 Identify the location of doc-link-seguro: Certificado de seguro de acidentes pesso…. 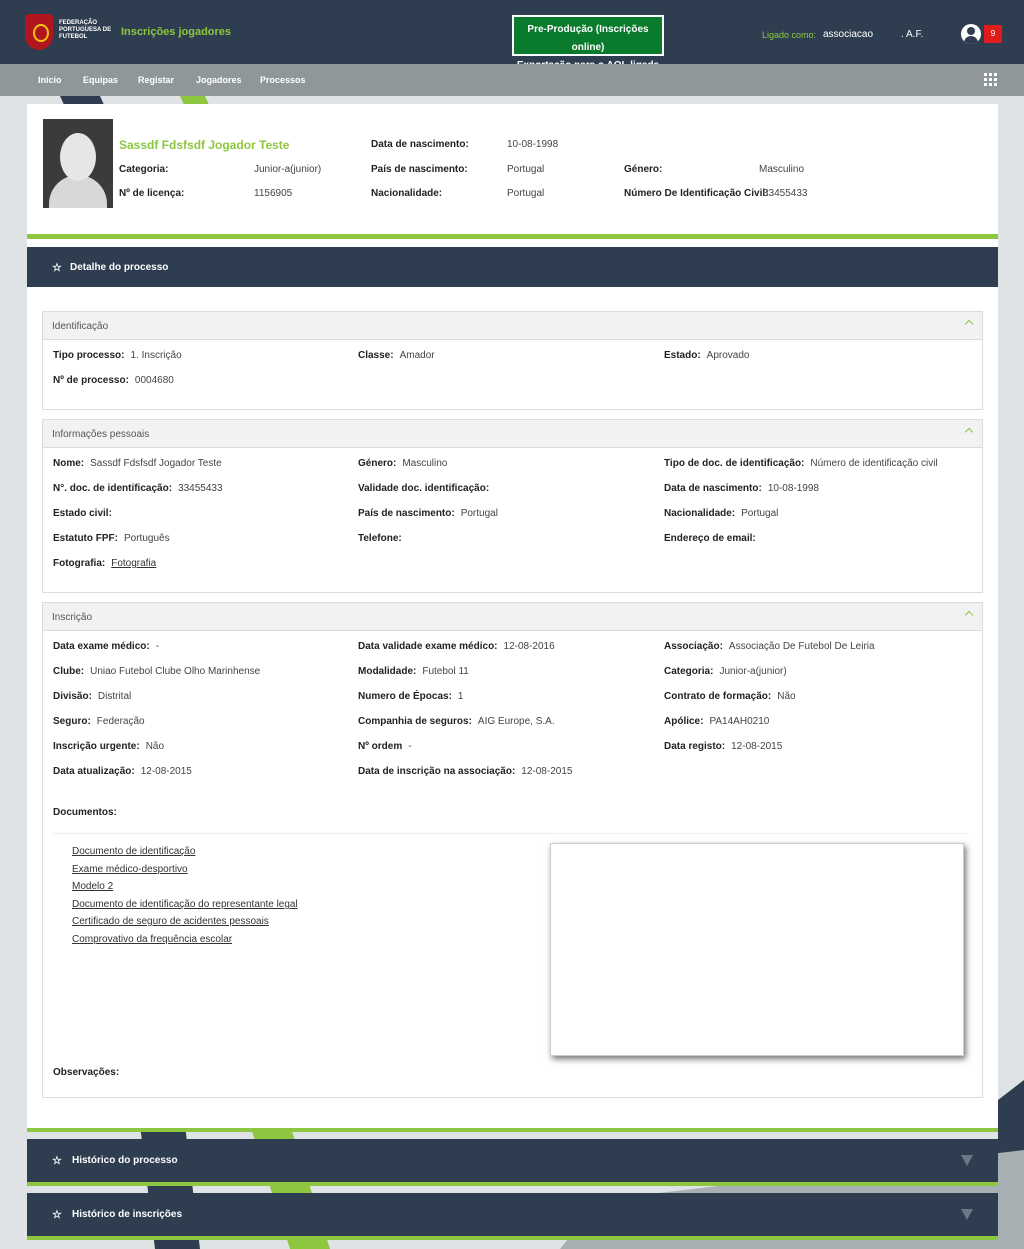
(170, 921).